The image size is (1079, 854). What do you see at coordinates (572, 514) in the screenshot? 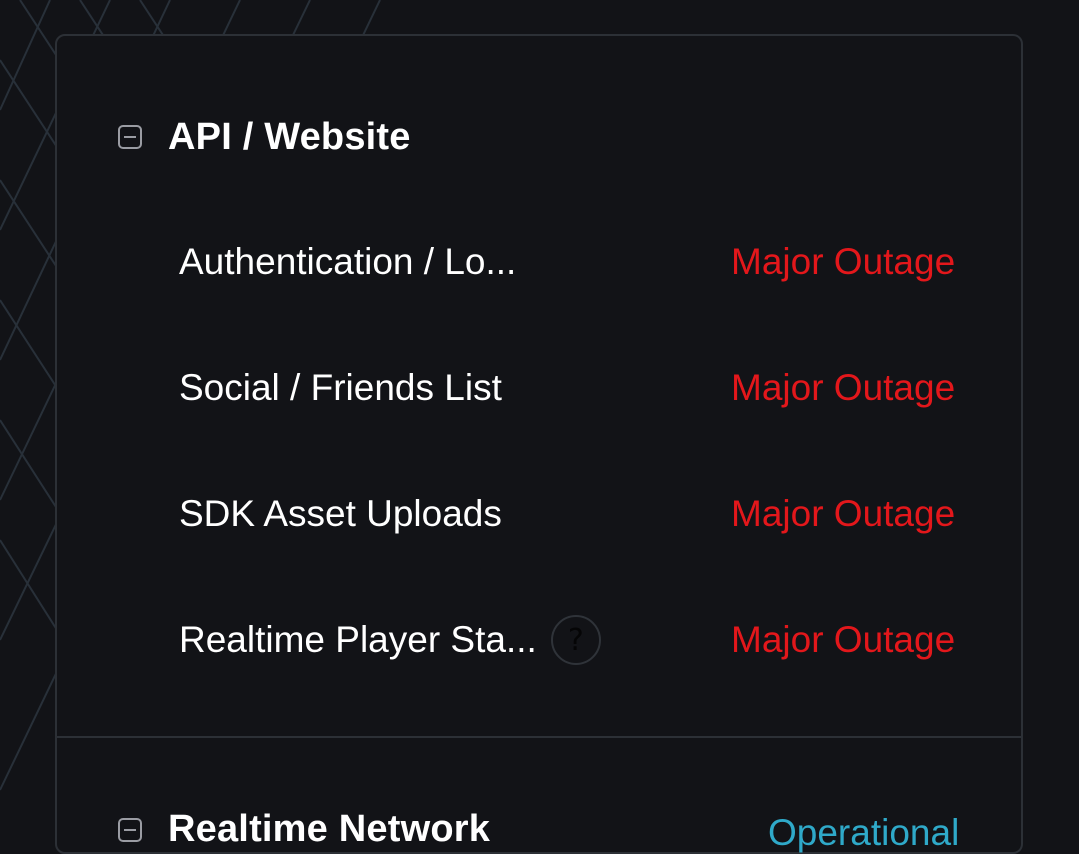
I see `component-row: SDK Asset Uploads Major Outage` at bounding box center [572, 514].